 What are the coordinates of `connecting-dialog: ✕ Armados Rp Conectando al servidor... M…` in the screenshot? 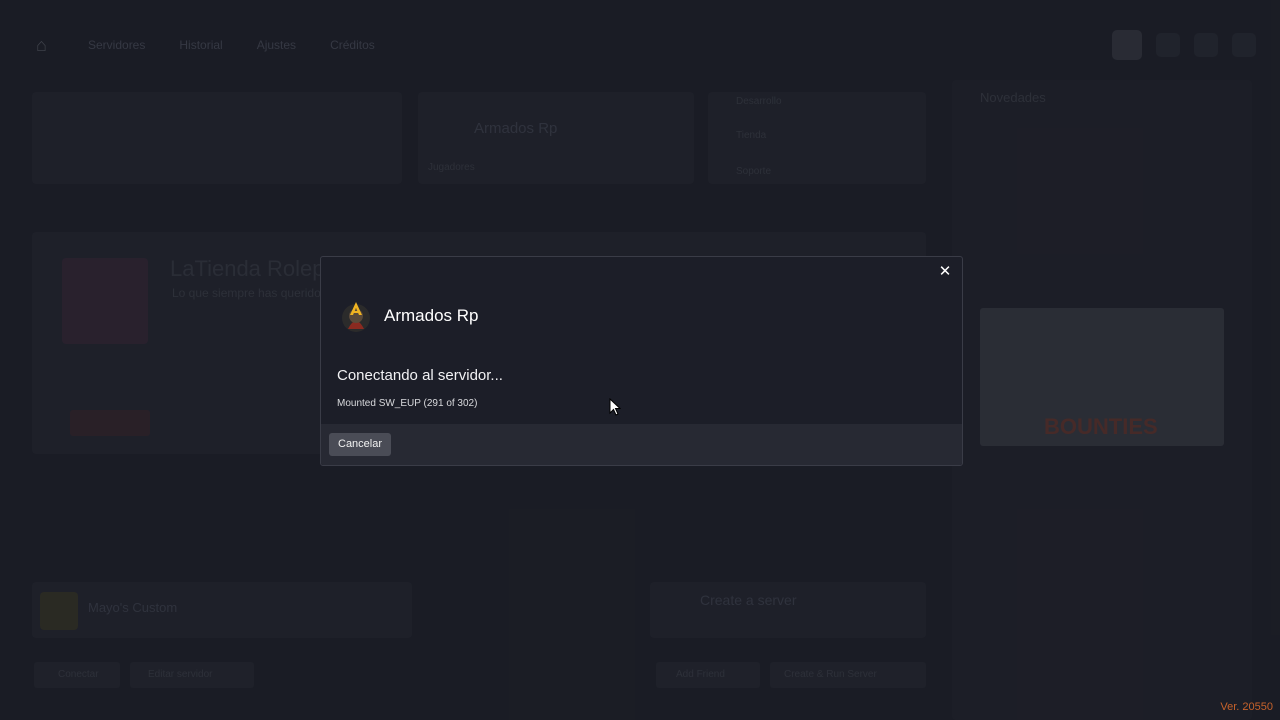 It's located at (641, 361).